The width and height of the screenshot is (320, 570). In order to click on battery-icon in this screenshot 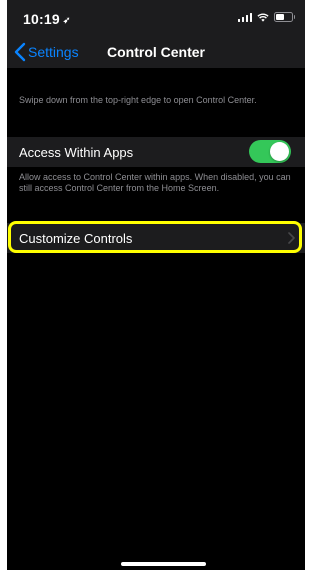, I will do `click(284, 17)`.